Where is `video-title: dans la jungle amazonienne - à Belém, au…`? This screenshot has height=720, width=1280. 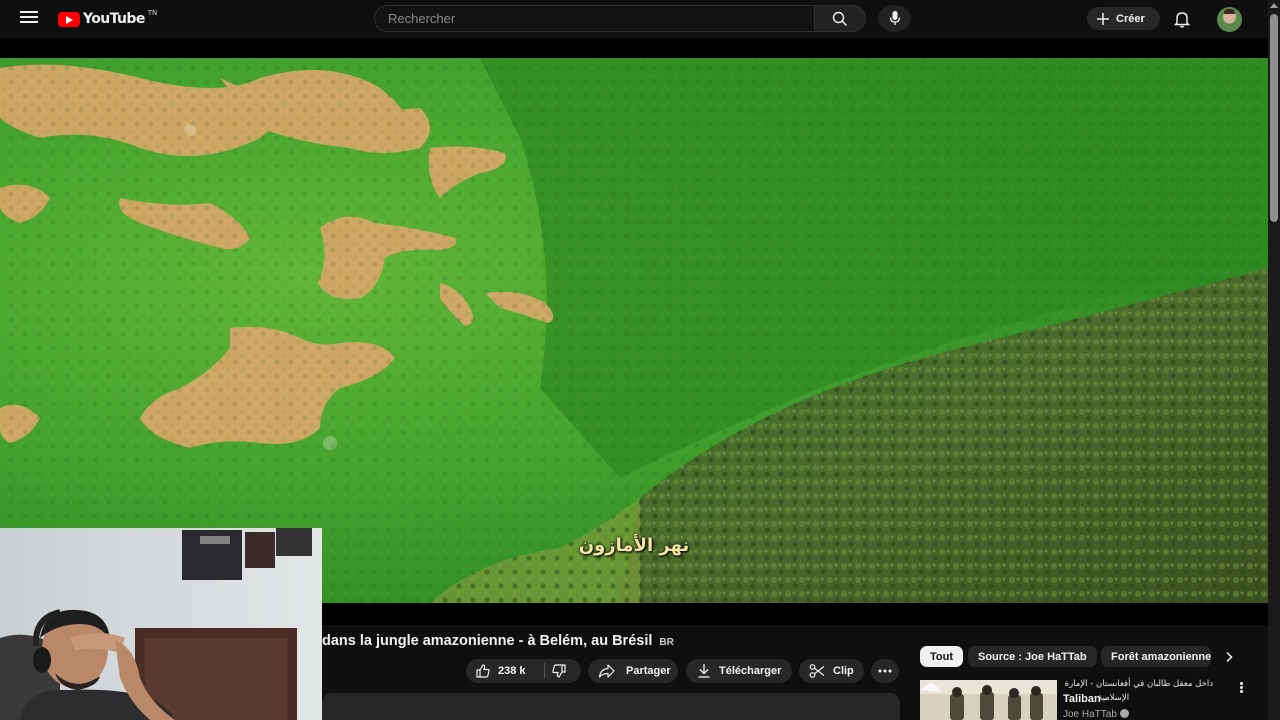
video-title: dans la jungle amazonienne - à Belém, au… is located at coordinates (498, 641).